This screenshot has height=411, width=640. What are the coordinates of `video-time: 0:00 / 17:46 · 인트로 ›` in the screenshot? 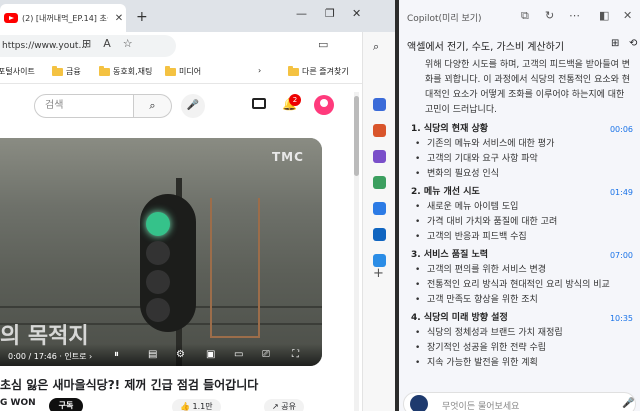 It's located at (50, 356).